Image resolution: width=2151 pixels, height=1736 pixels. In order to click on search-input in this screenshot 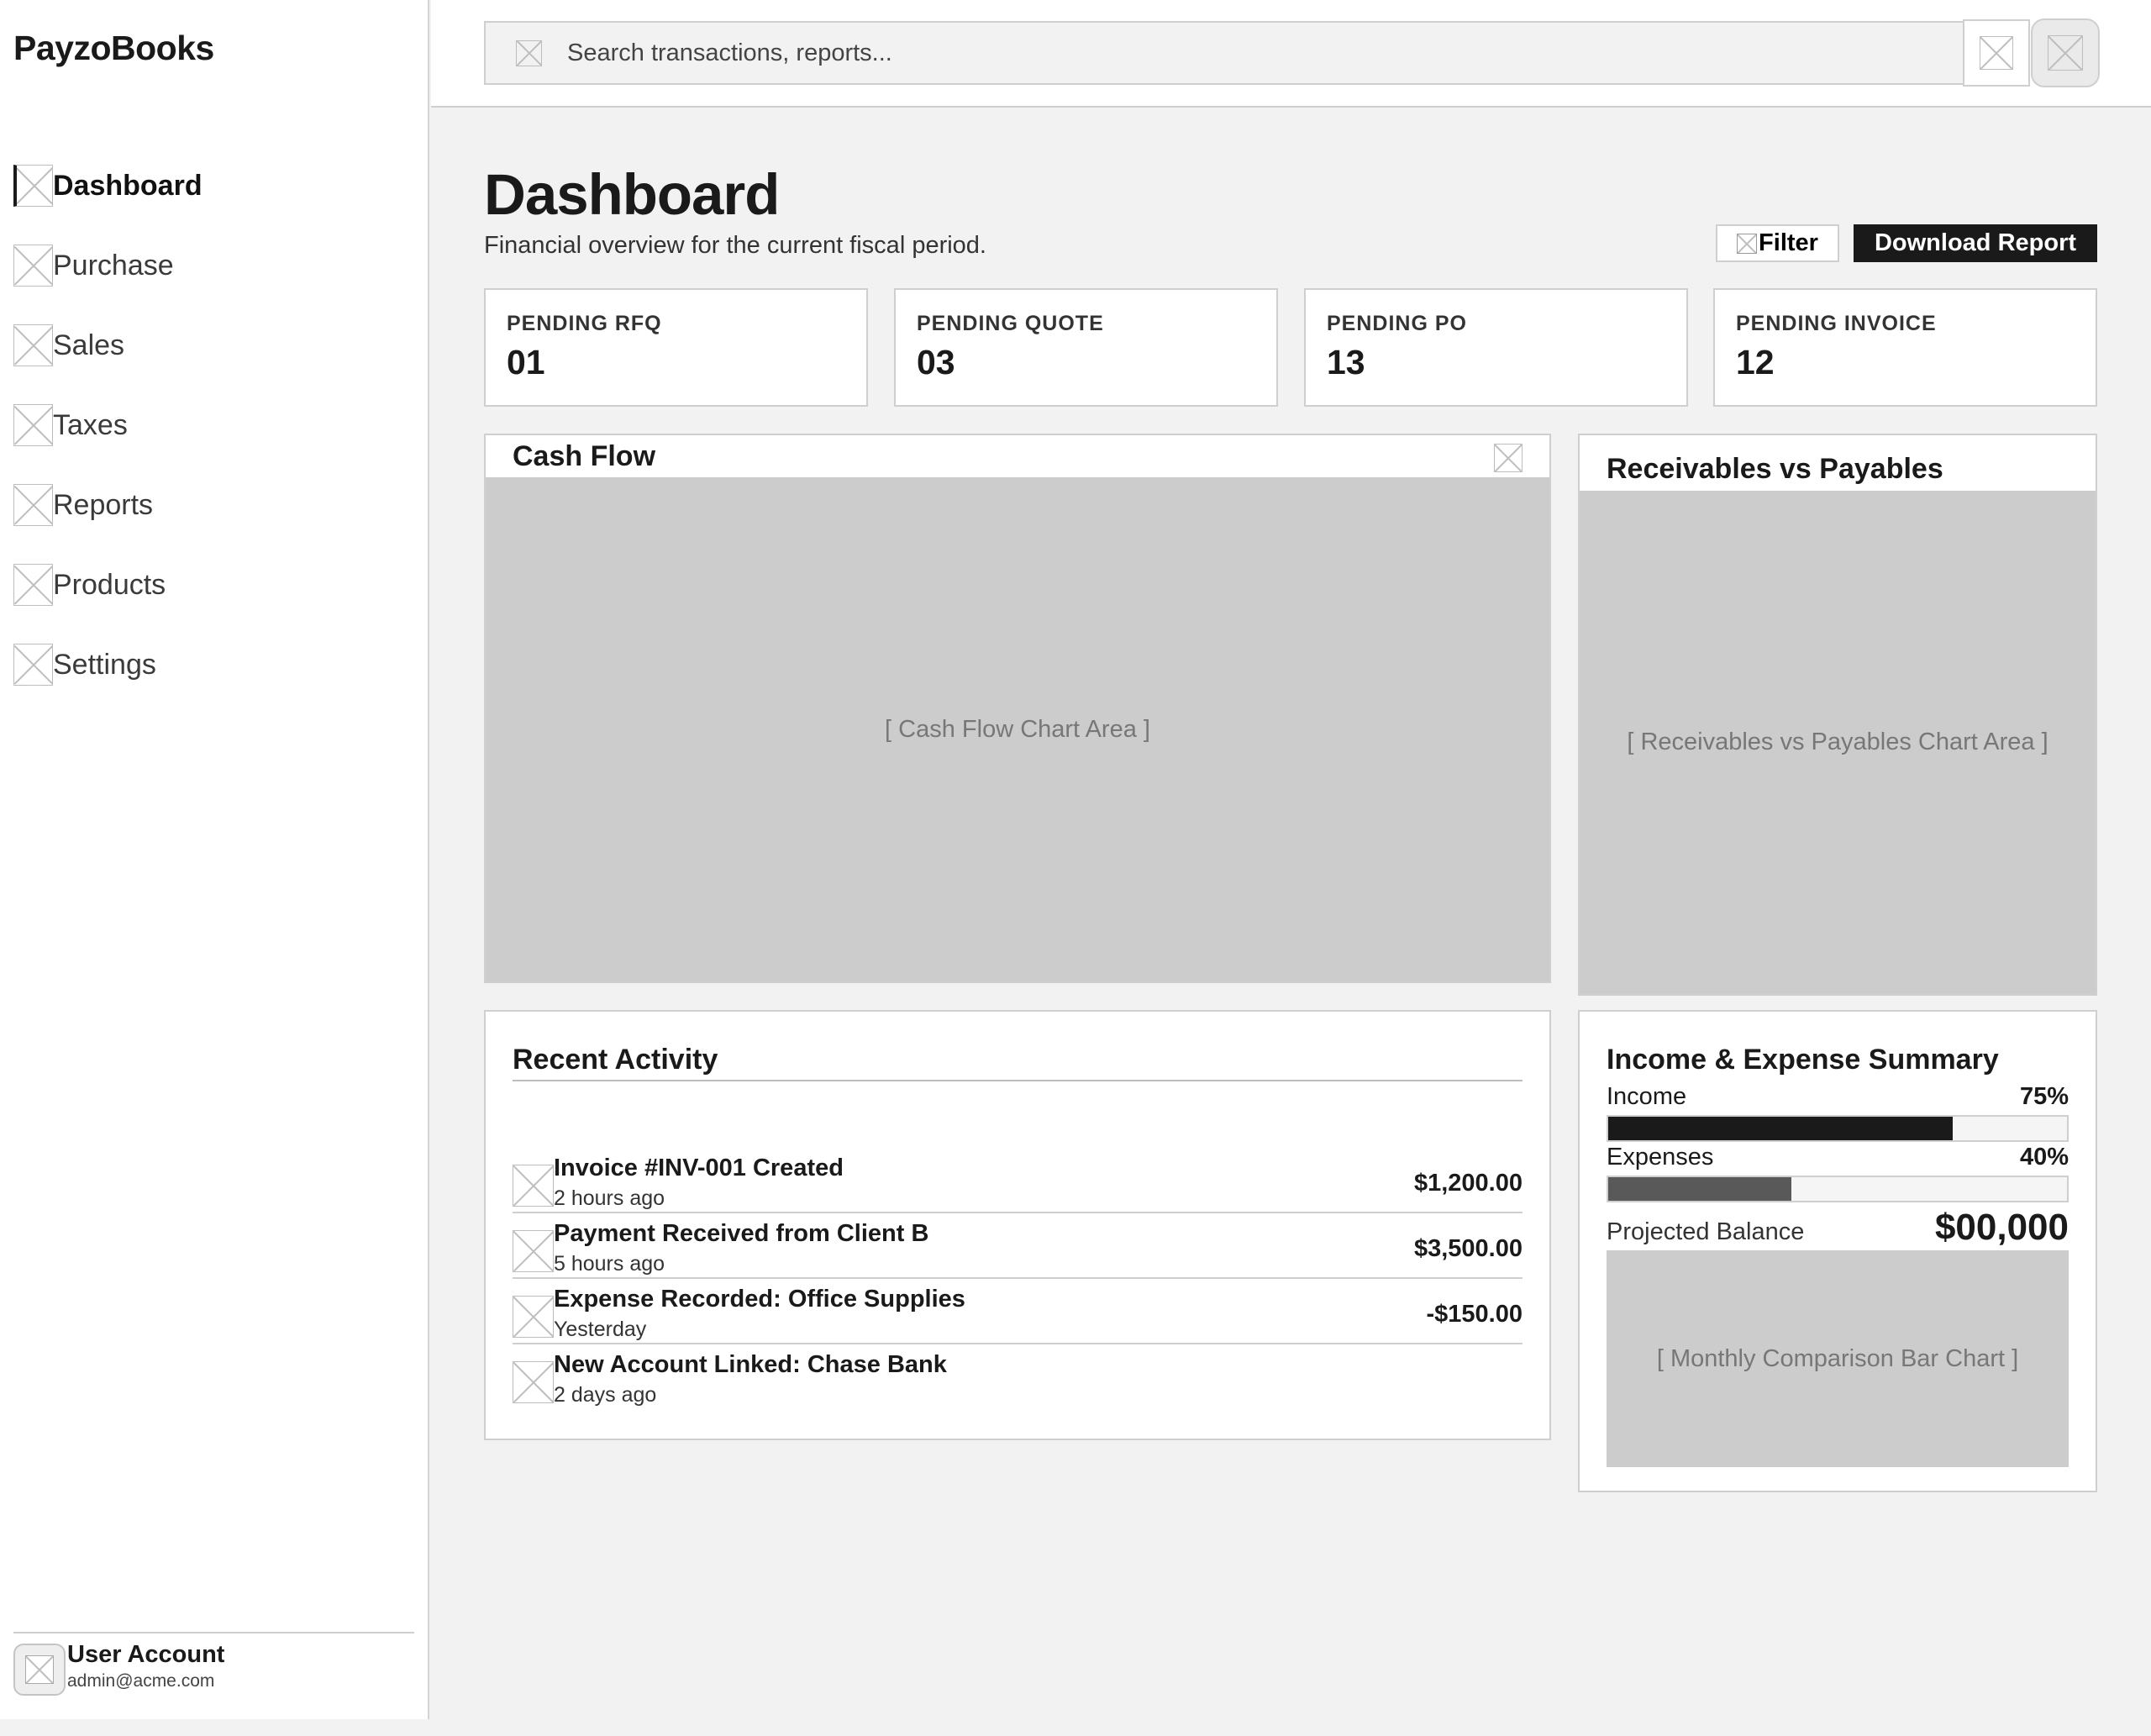, I will do `click(1197, 53)`.